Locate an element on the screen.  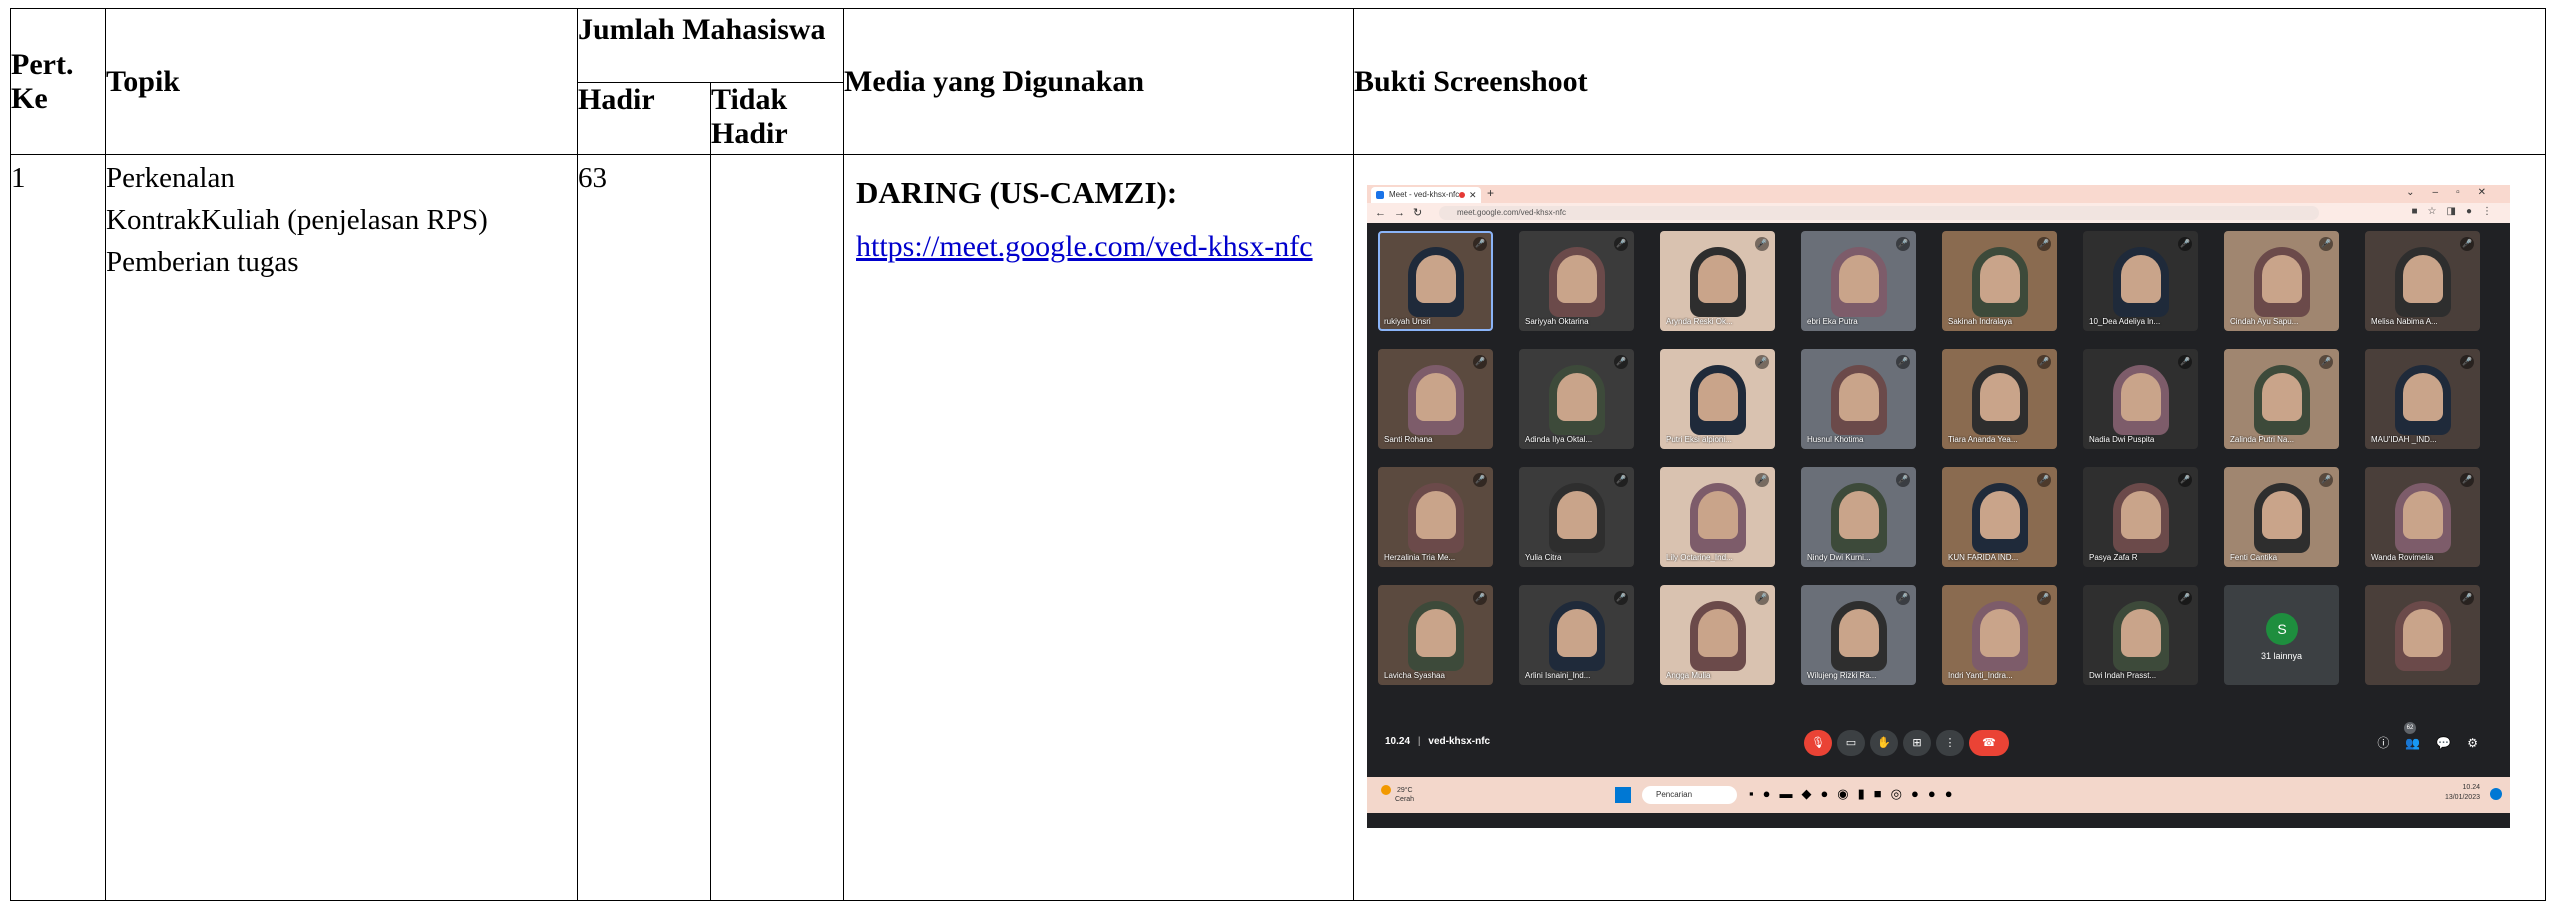
participant-count-badge: 62 is located at coordinates (2410, 728).